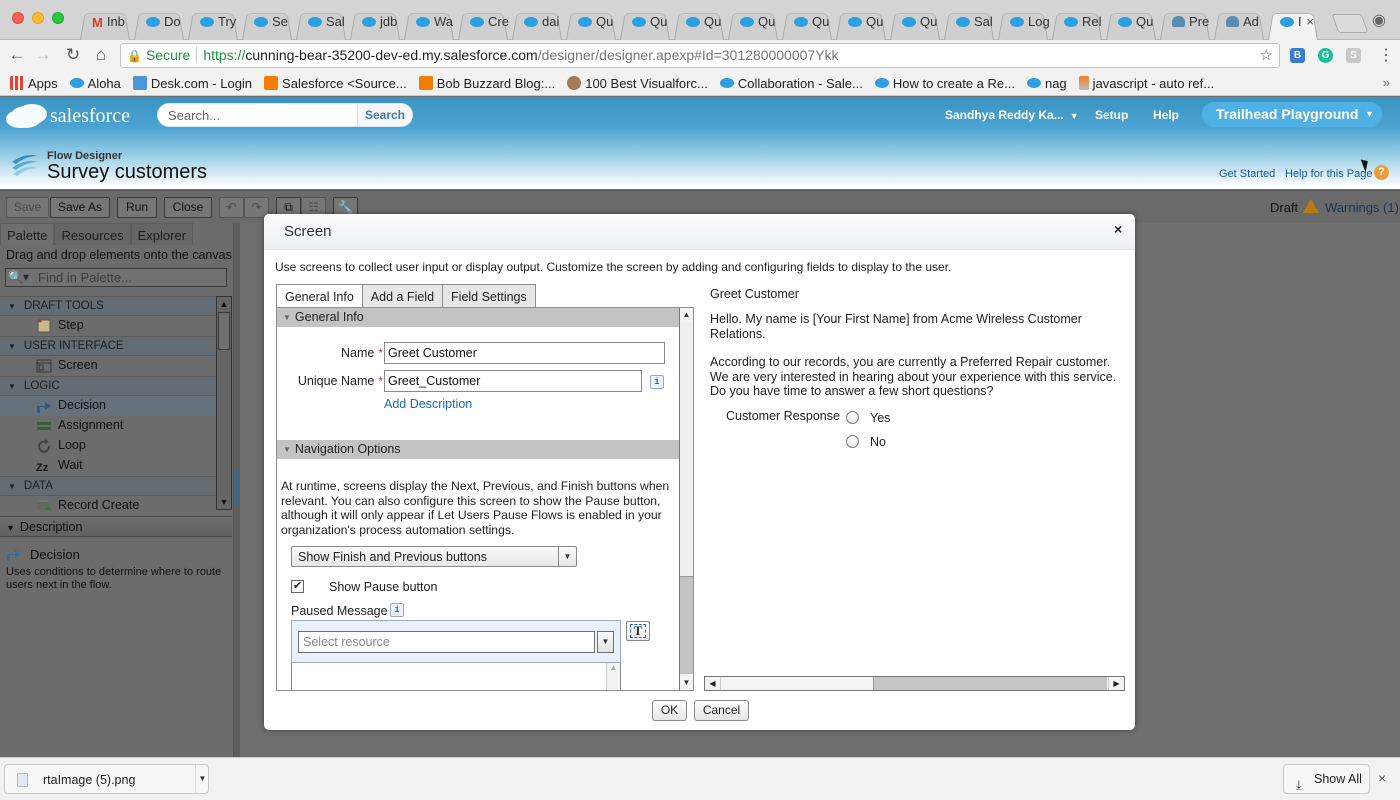  I want to click on palette-item: Loop, so click(108, 446).